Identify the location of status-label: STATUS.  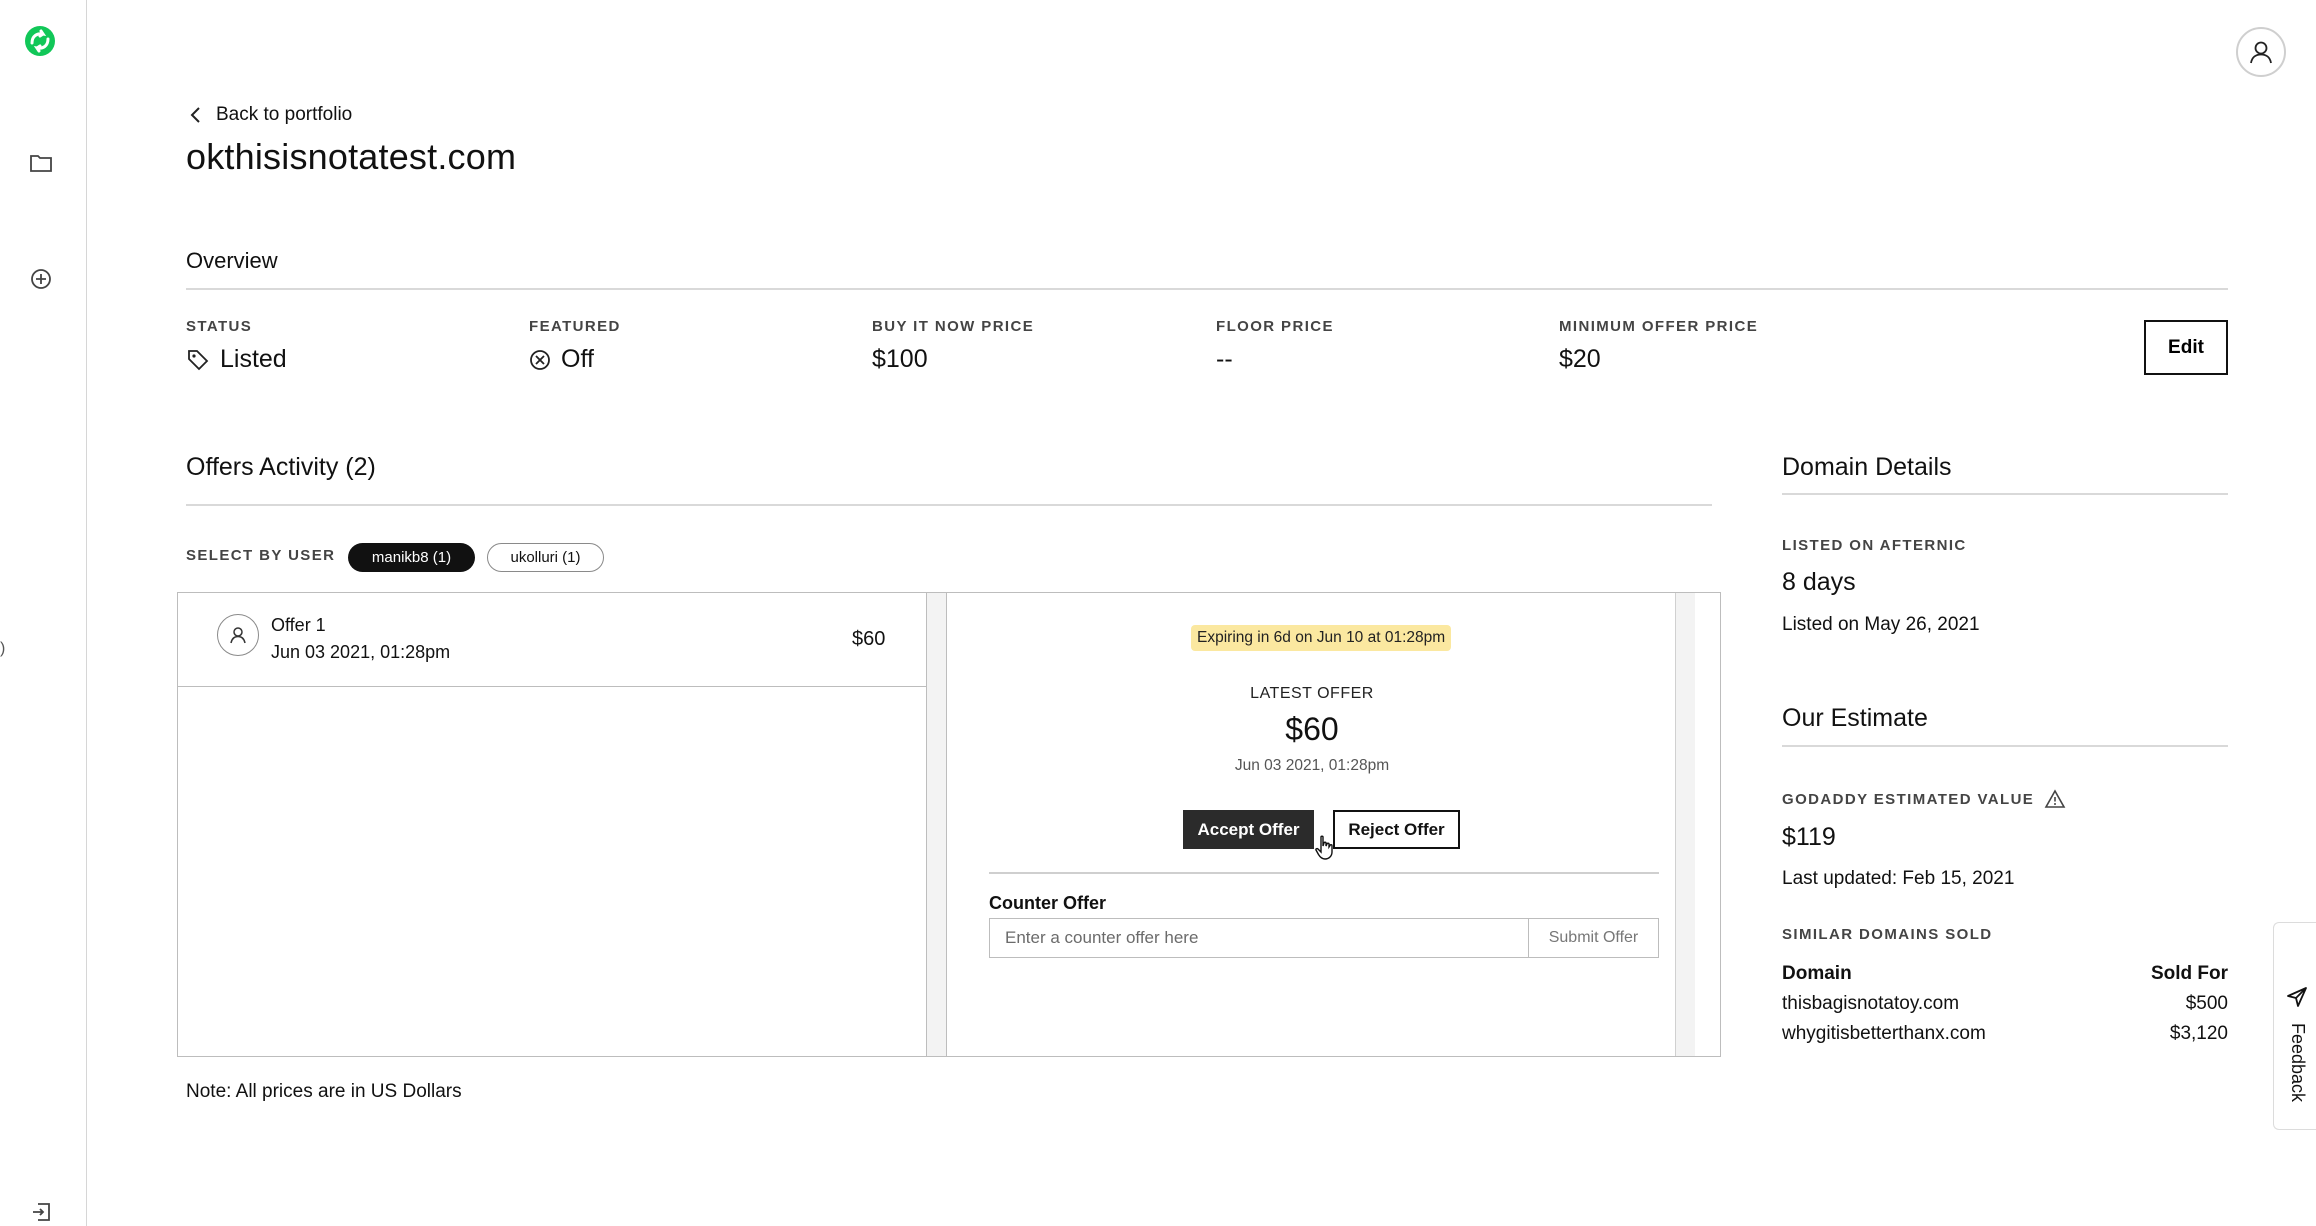
(219, 326).